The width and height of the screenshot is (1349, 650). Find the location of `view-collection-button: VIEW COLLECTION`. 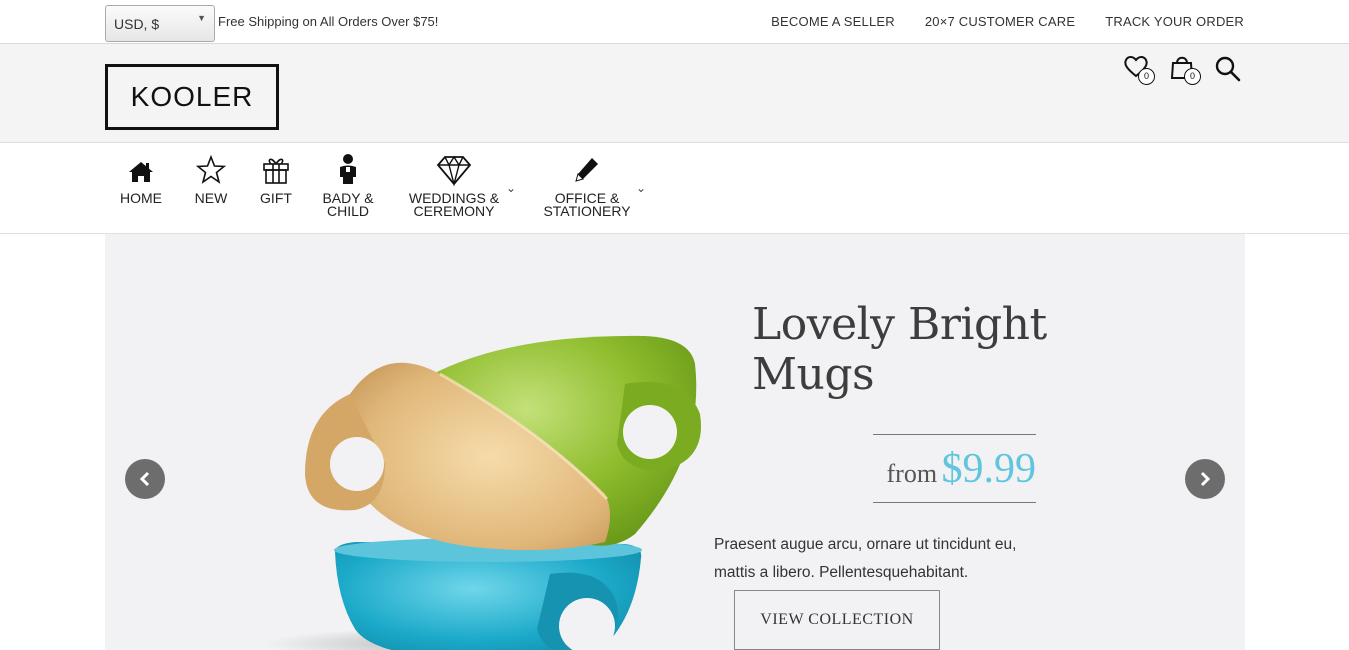

view-collection-button: VIEW COLLECTION is located at coordinates (837, 620).